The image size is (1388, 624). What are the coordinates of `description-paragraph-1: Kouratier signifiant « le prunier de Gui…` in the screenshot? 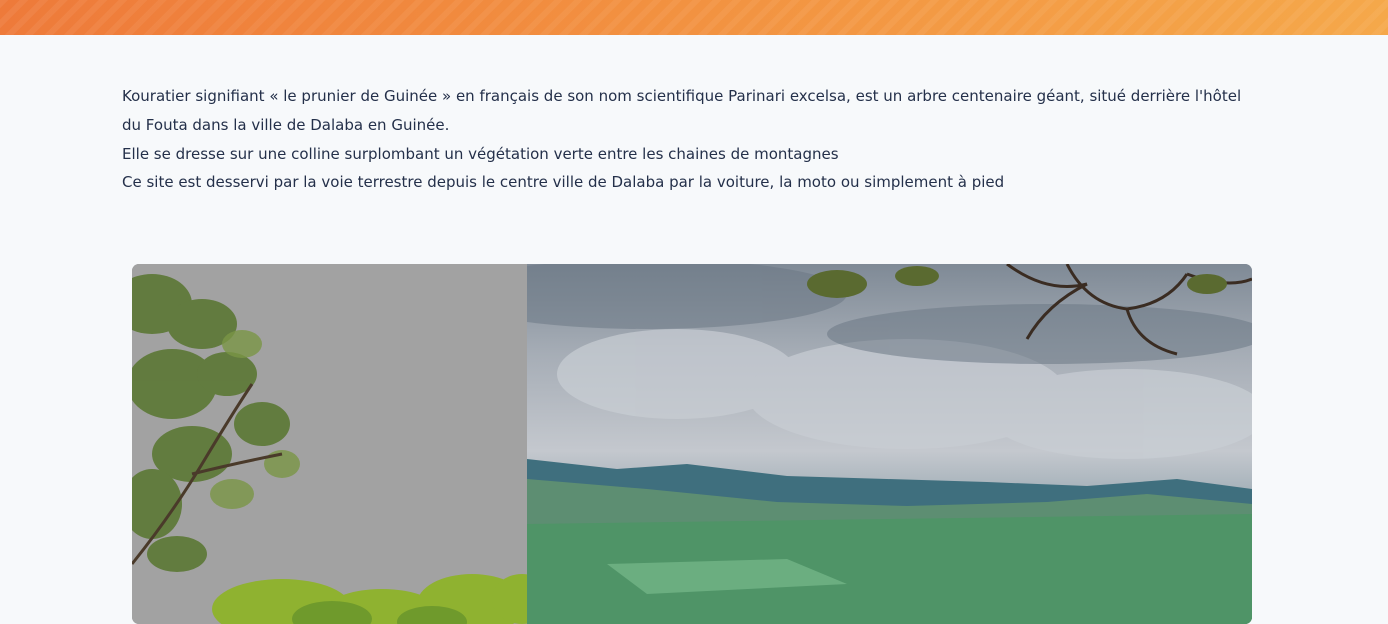 It's located at (682, 110).